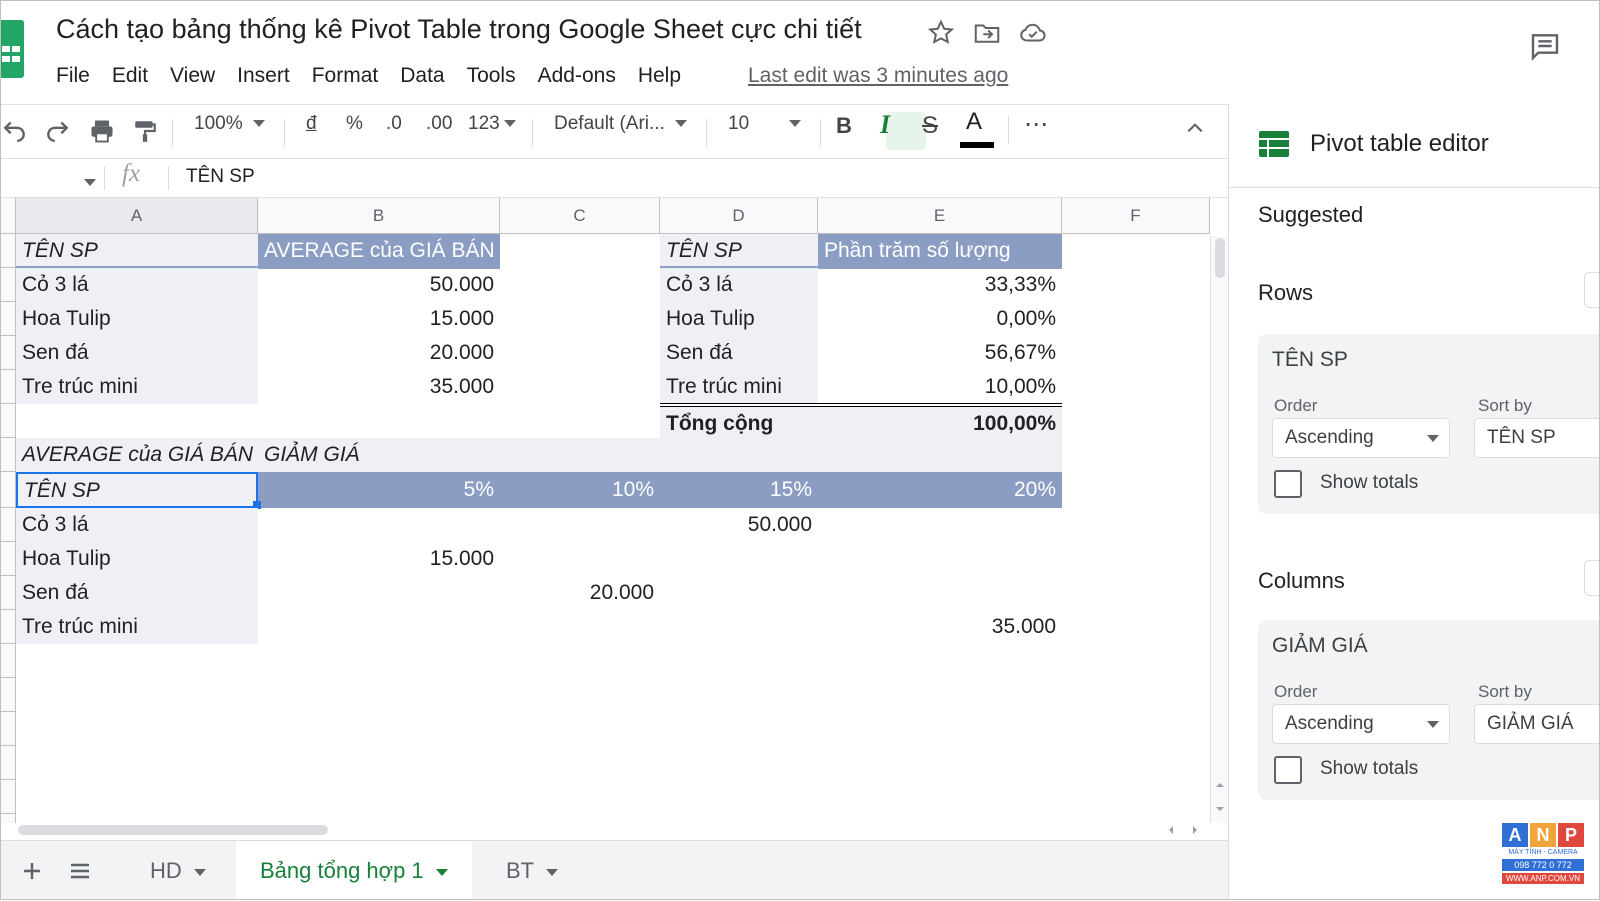  Describe the element at coordinates (8, 216) in the screenshot. I see `select-all-corner` at that location.